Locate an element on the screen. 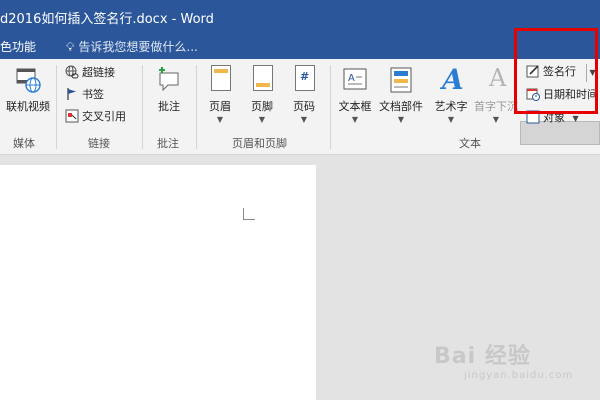 This screenshot has height=400, width=600. signature-line-button: 签名行 ▼ is located at coordinates (561, 72).